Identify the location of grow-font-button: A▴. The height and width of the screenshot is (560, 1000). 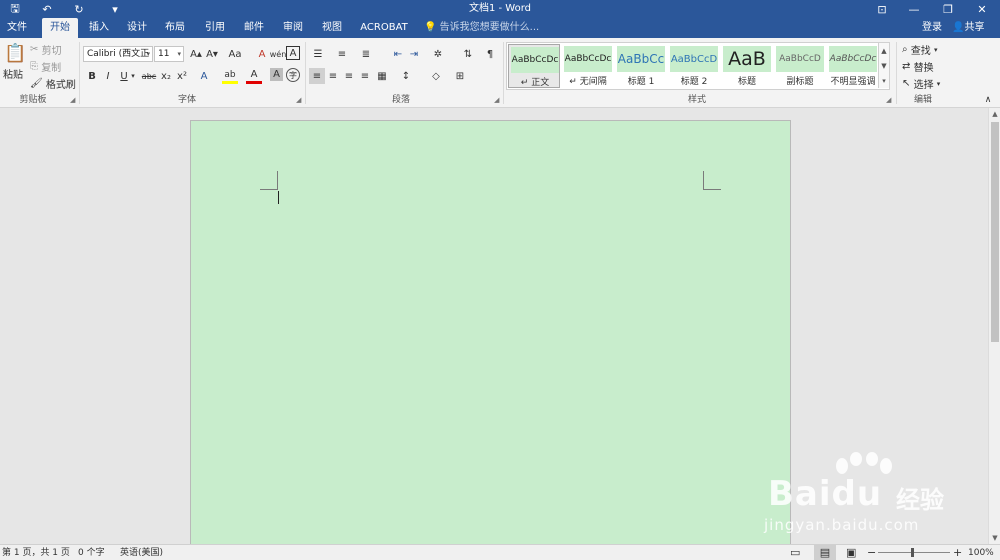
(196, 54).